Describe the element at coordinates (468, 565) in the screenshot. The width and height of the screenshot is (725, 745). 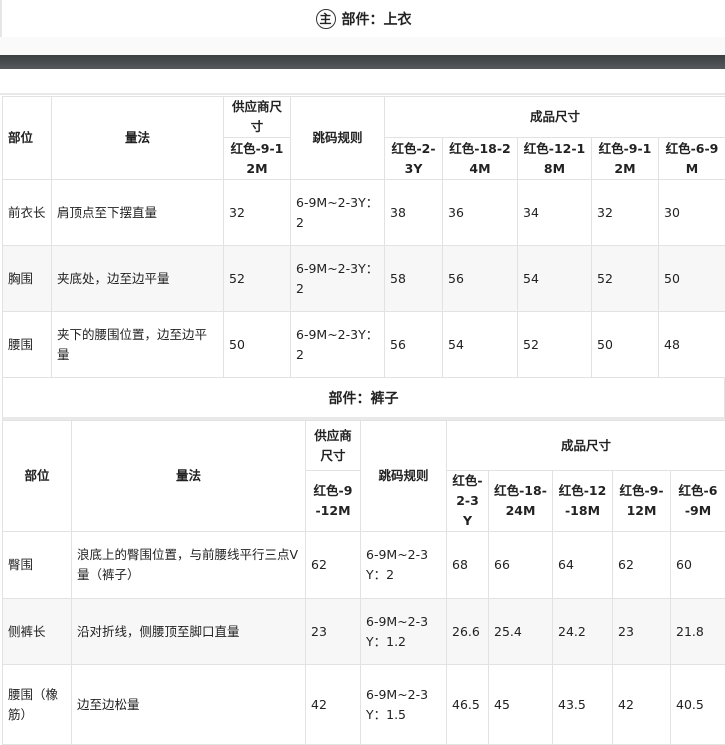
I see `cell-size-value: 68` at that location.